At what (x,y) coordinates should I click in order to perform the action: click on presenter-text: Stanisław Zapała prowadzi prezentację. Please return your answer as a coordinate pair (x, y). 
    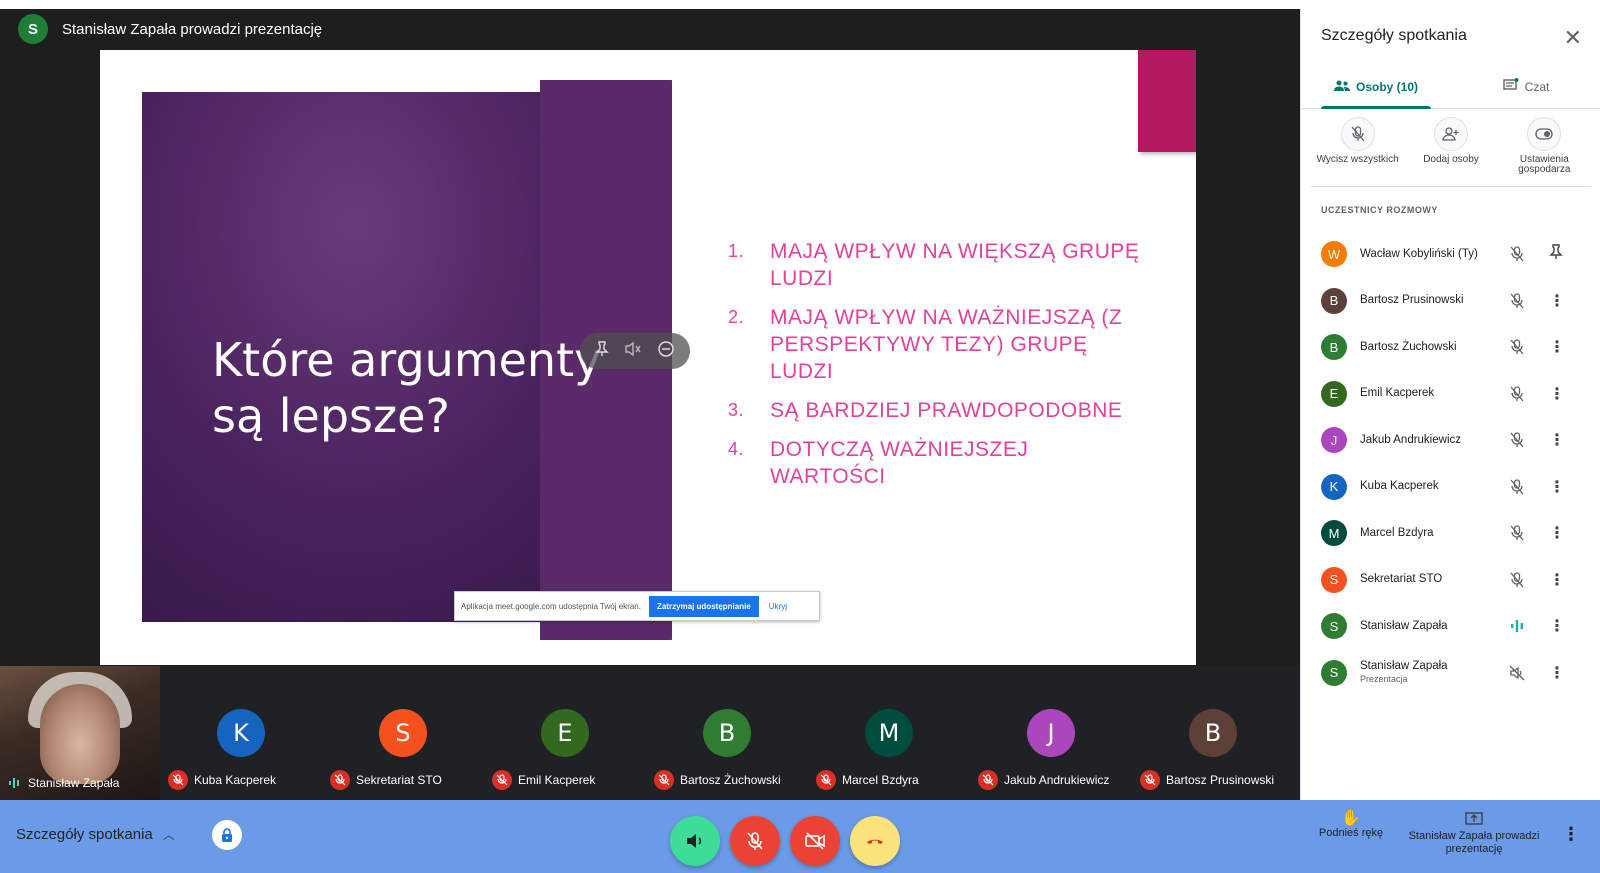
    Looking at the image, I should click on (192, 29).